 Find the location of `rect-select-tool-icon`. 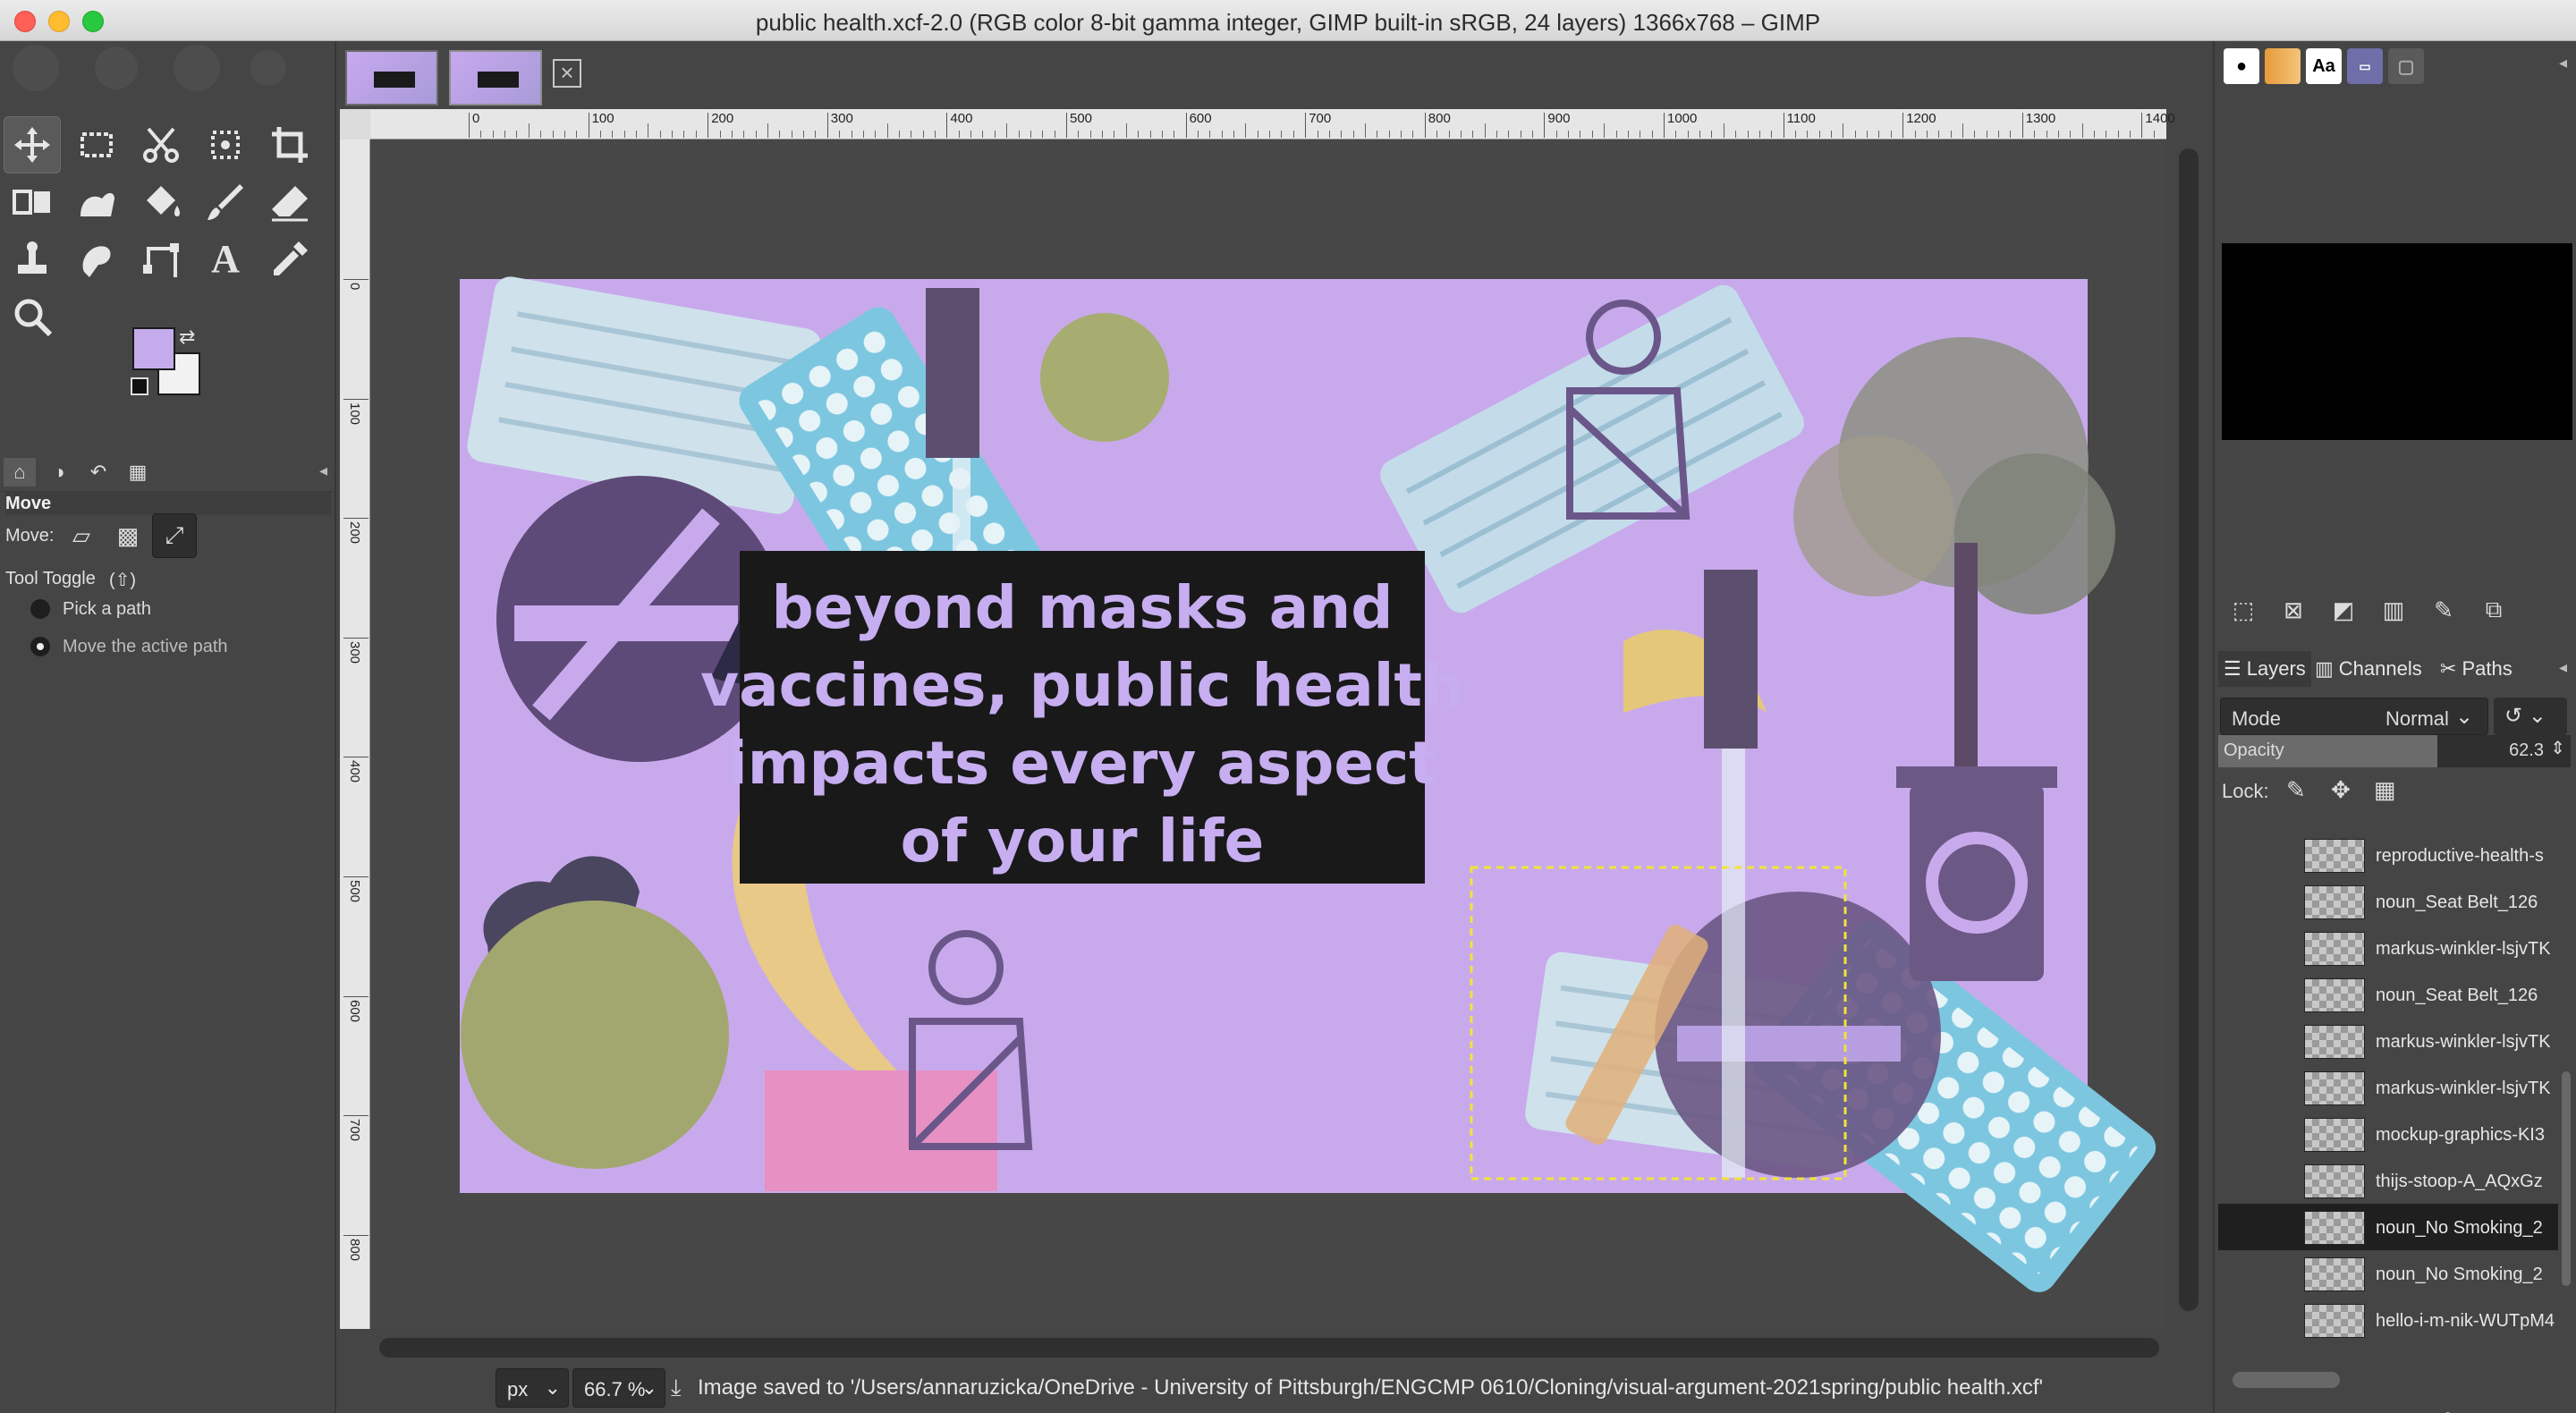

rect-select-tool-icon is located at coordinates (96, 144).